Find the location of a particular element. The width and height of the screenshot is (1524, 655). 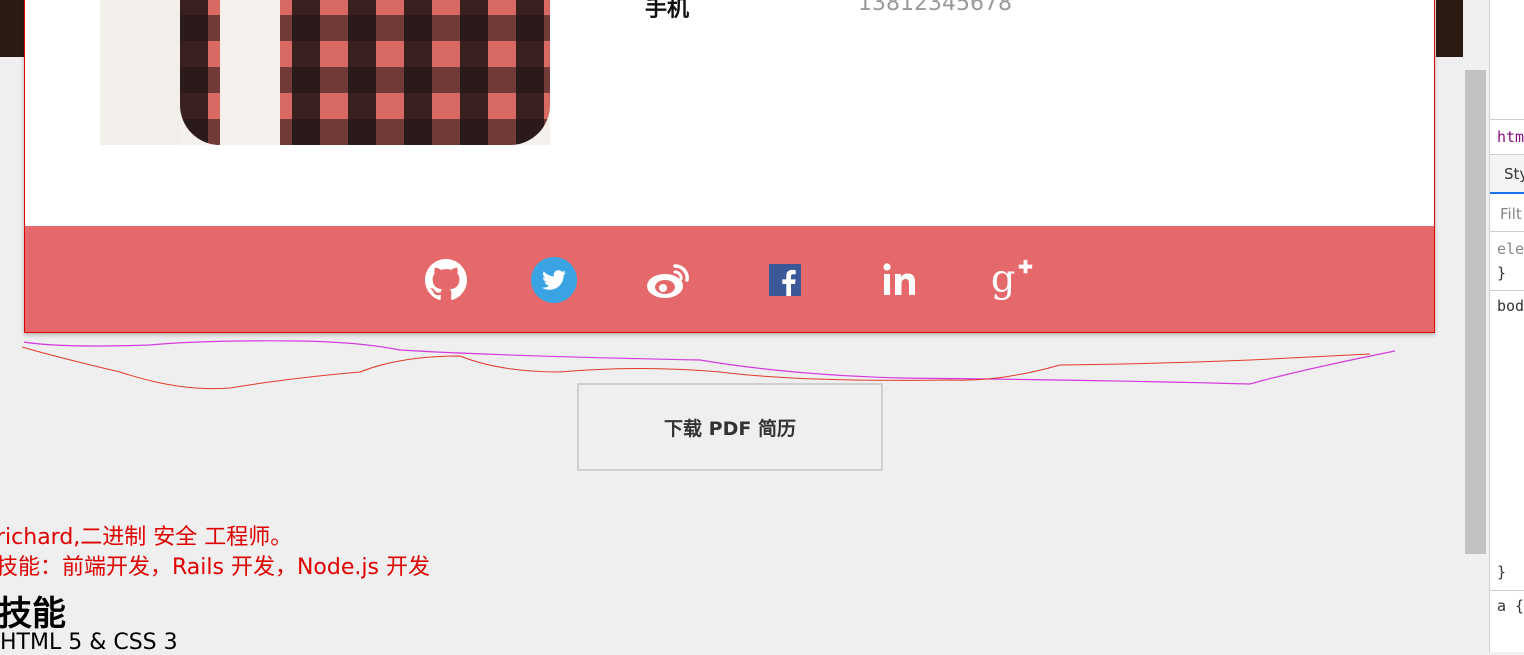

devtools-styles-tab: Sty is located at coordinates (1507, 174).